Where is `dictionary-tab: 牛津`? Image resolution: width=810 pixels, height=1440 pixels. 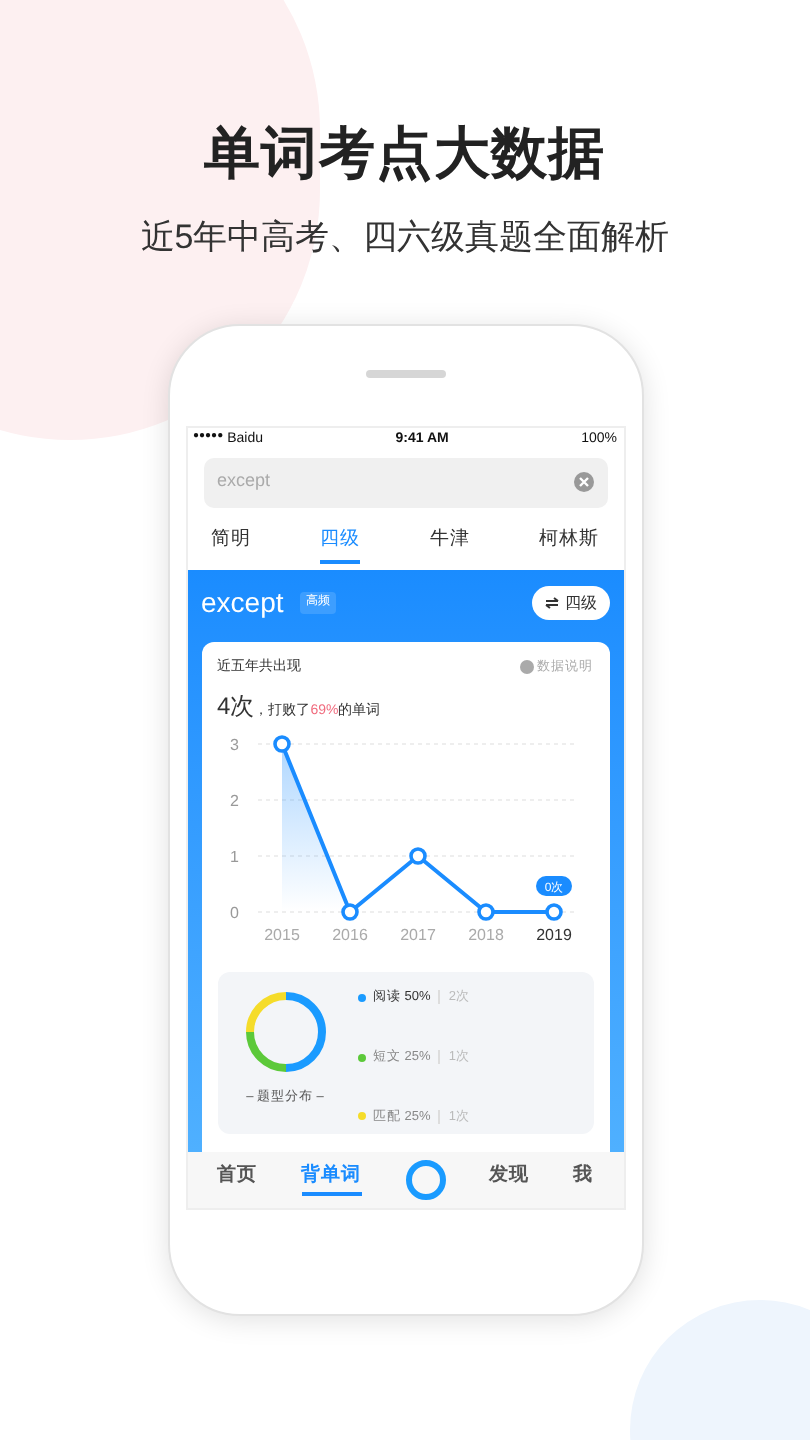
dictionary-tab: 牛津 is located at coordinates (449, 544).